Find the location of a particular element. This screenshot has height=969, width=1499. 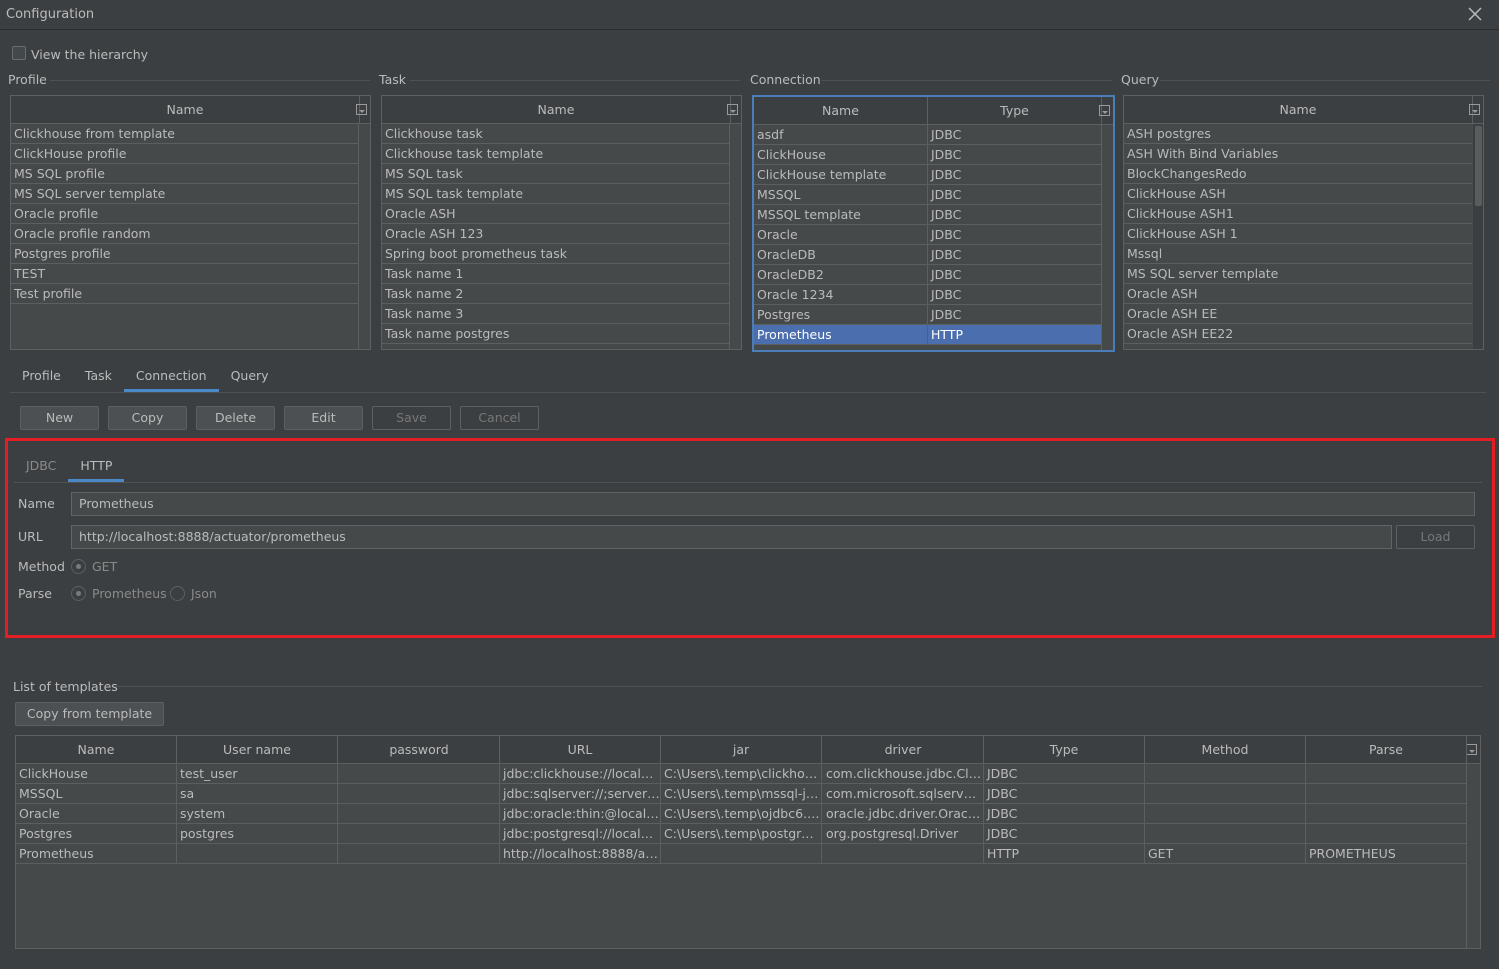

edit-button: Edit is located at coordinates (323, 418).